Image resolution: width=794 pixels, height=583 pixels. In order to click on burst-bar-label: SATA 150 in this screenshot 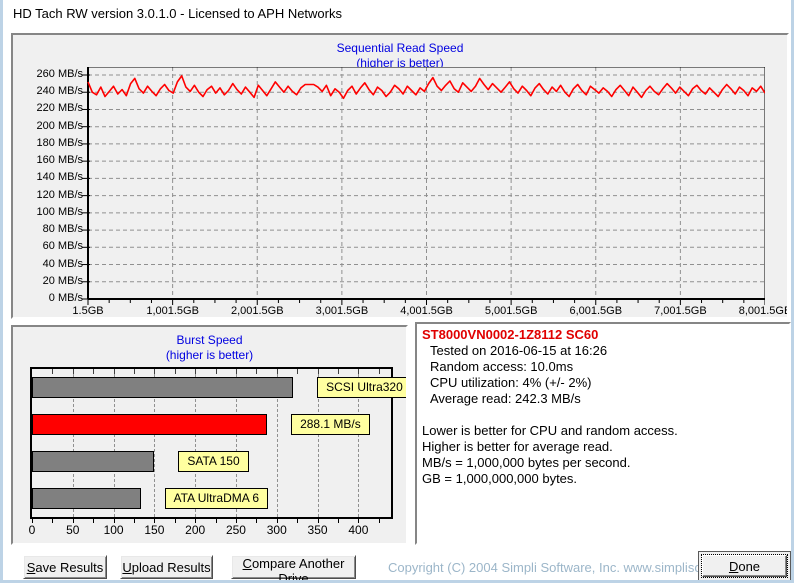, I will do `click(213, 461)`.